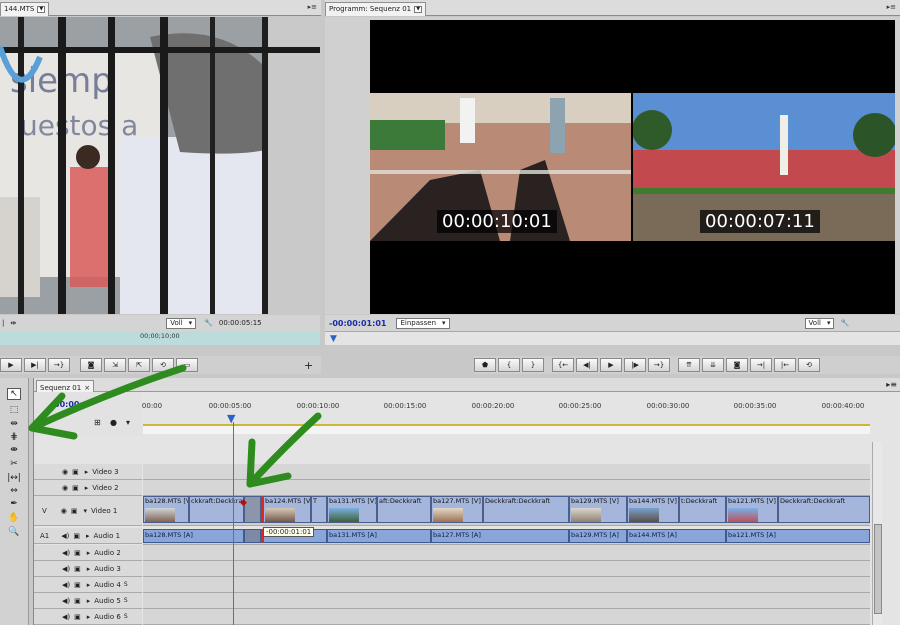 The image size is (900, 625). I want to click on work-area-bar, so click(506, 429).